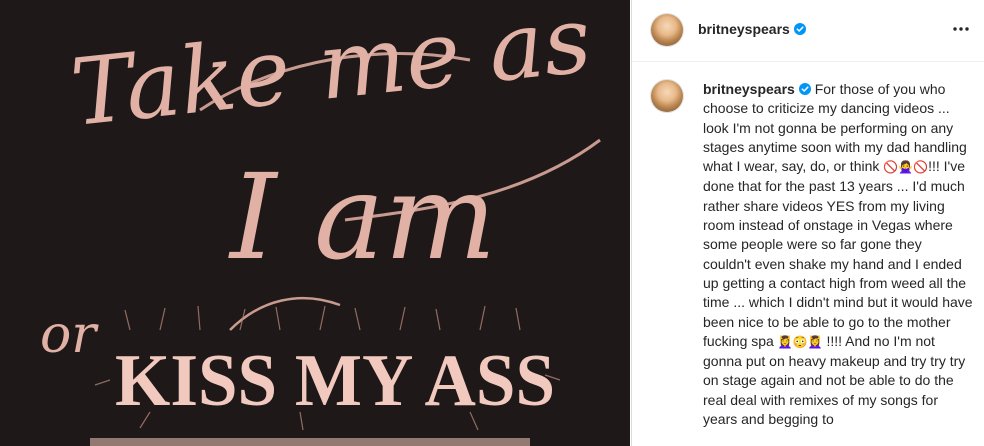 This screenshot has width=984, height=446. I want to click on header-username-link: britneyspears, so click(752, 29).